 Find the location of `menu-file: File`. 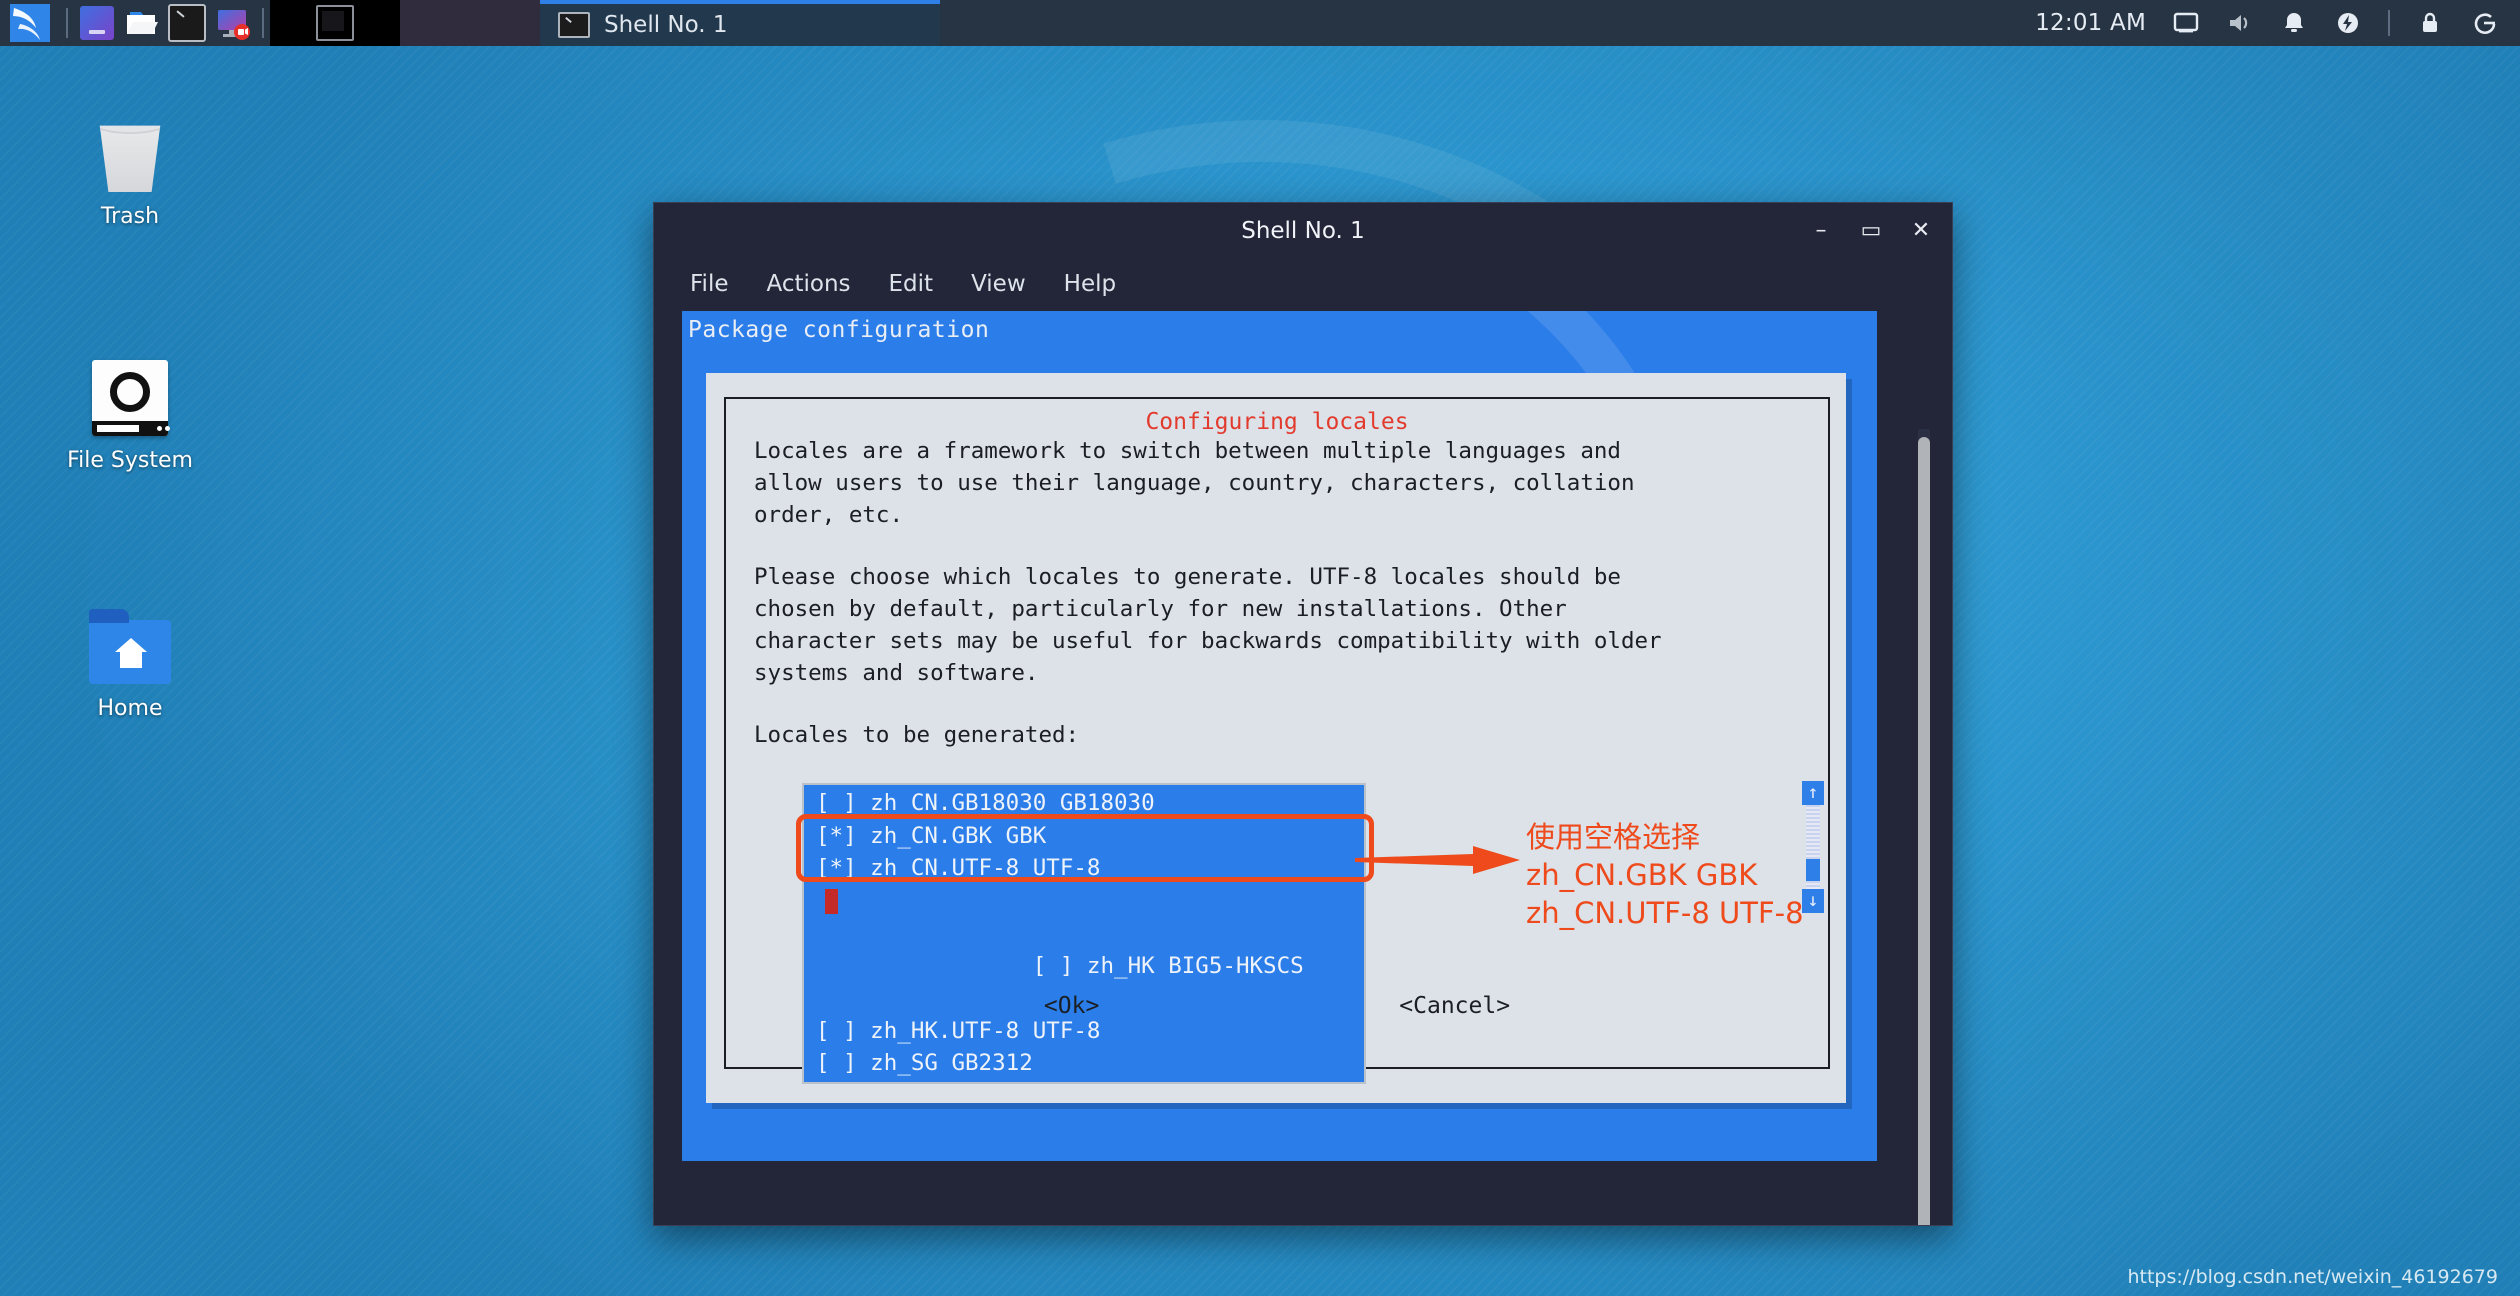

menu-file: File is located at coordinates (709, 284).